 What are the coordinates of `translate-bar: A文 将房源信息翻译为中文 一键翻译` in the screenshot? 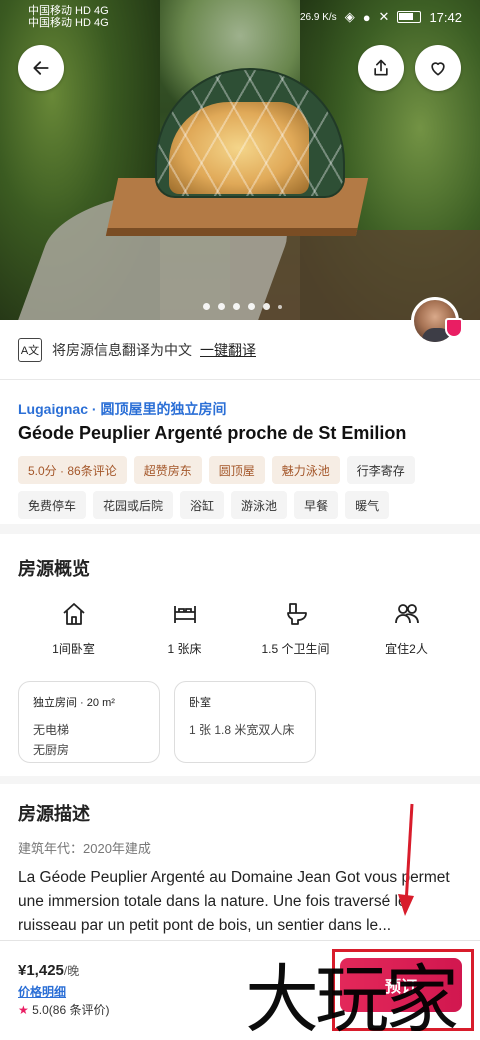 It's located at (240, 350).